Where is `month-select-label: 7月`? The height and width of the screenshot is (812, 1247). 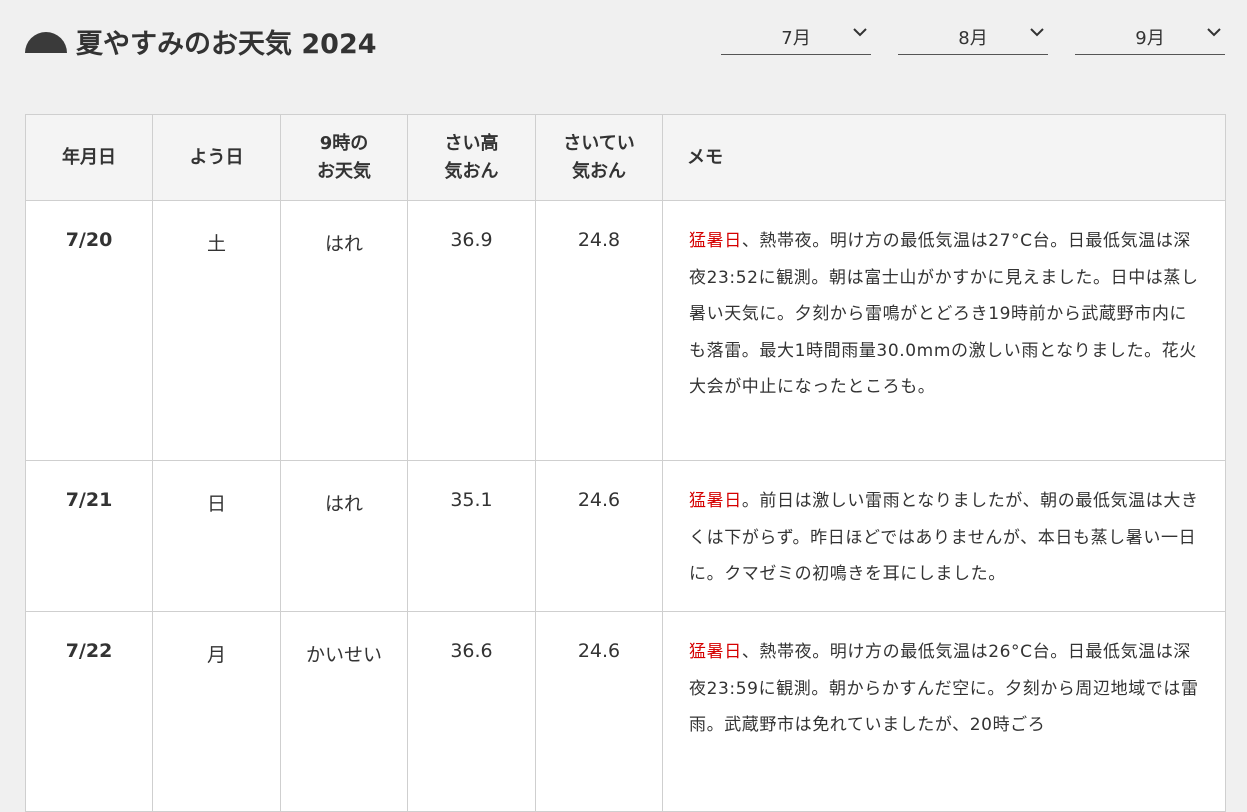
month-select-label: 7月 is located at coordinates (796, 38).